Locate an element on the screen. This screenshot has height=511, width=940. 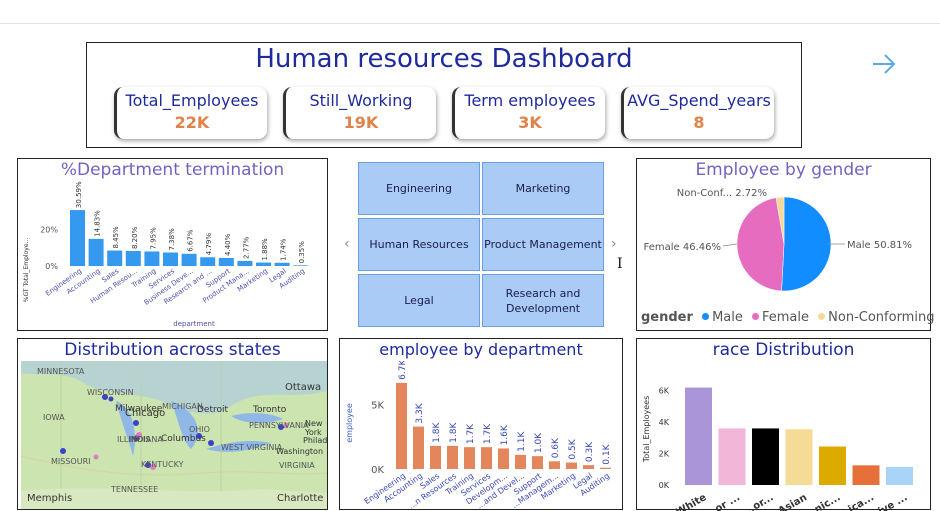
kpi-label: Total_Employees is located at coordinates (192, 100).